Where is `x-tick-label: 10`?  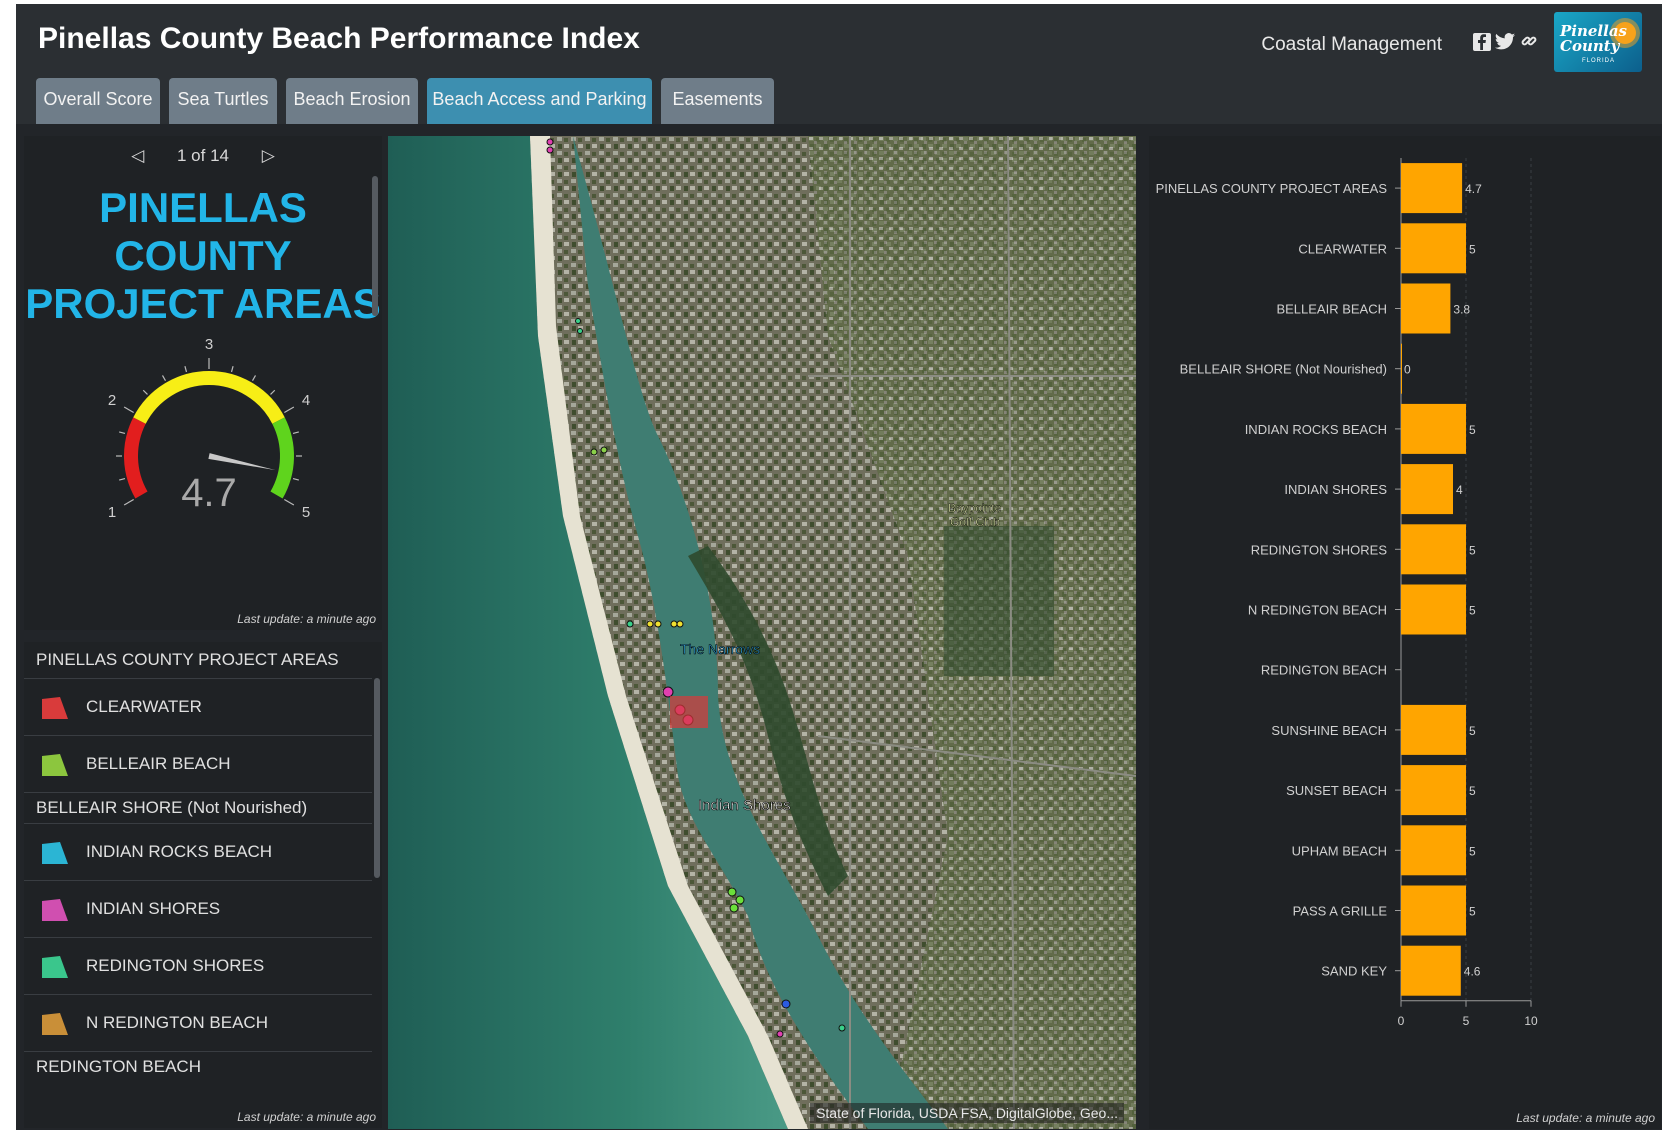 x-tick-label: 10 is located at coordinates (1531, 1021).